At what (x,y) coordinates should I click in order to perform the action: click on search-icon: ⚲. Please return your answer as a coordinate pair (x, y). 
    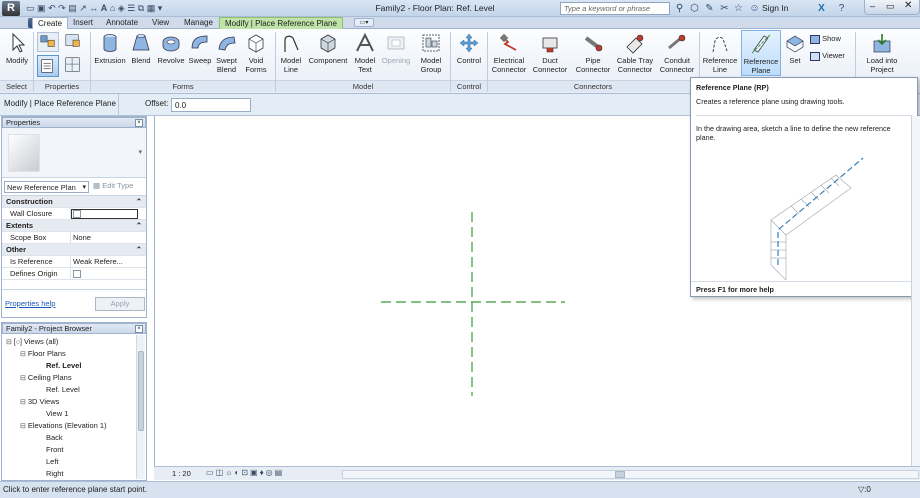
    Looking at the image, I should click on (679, 8).